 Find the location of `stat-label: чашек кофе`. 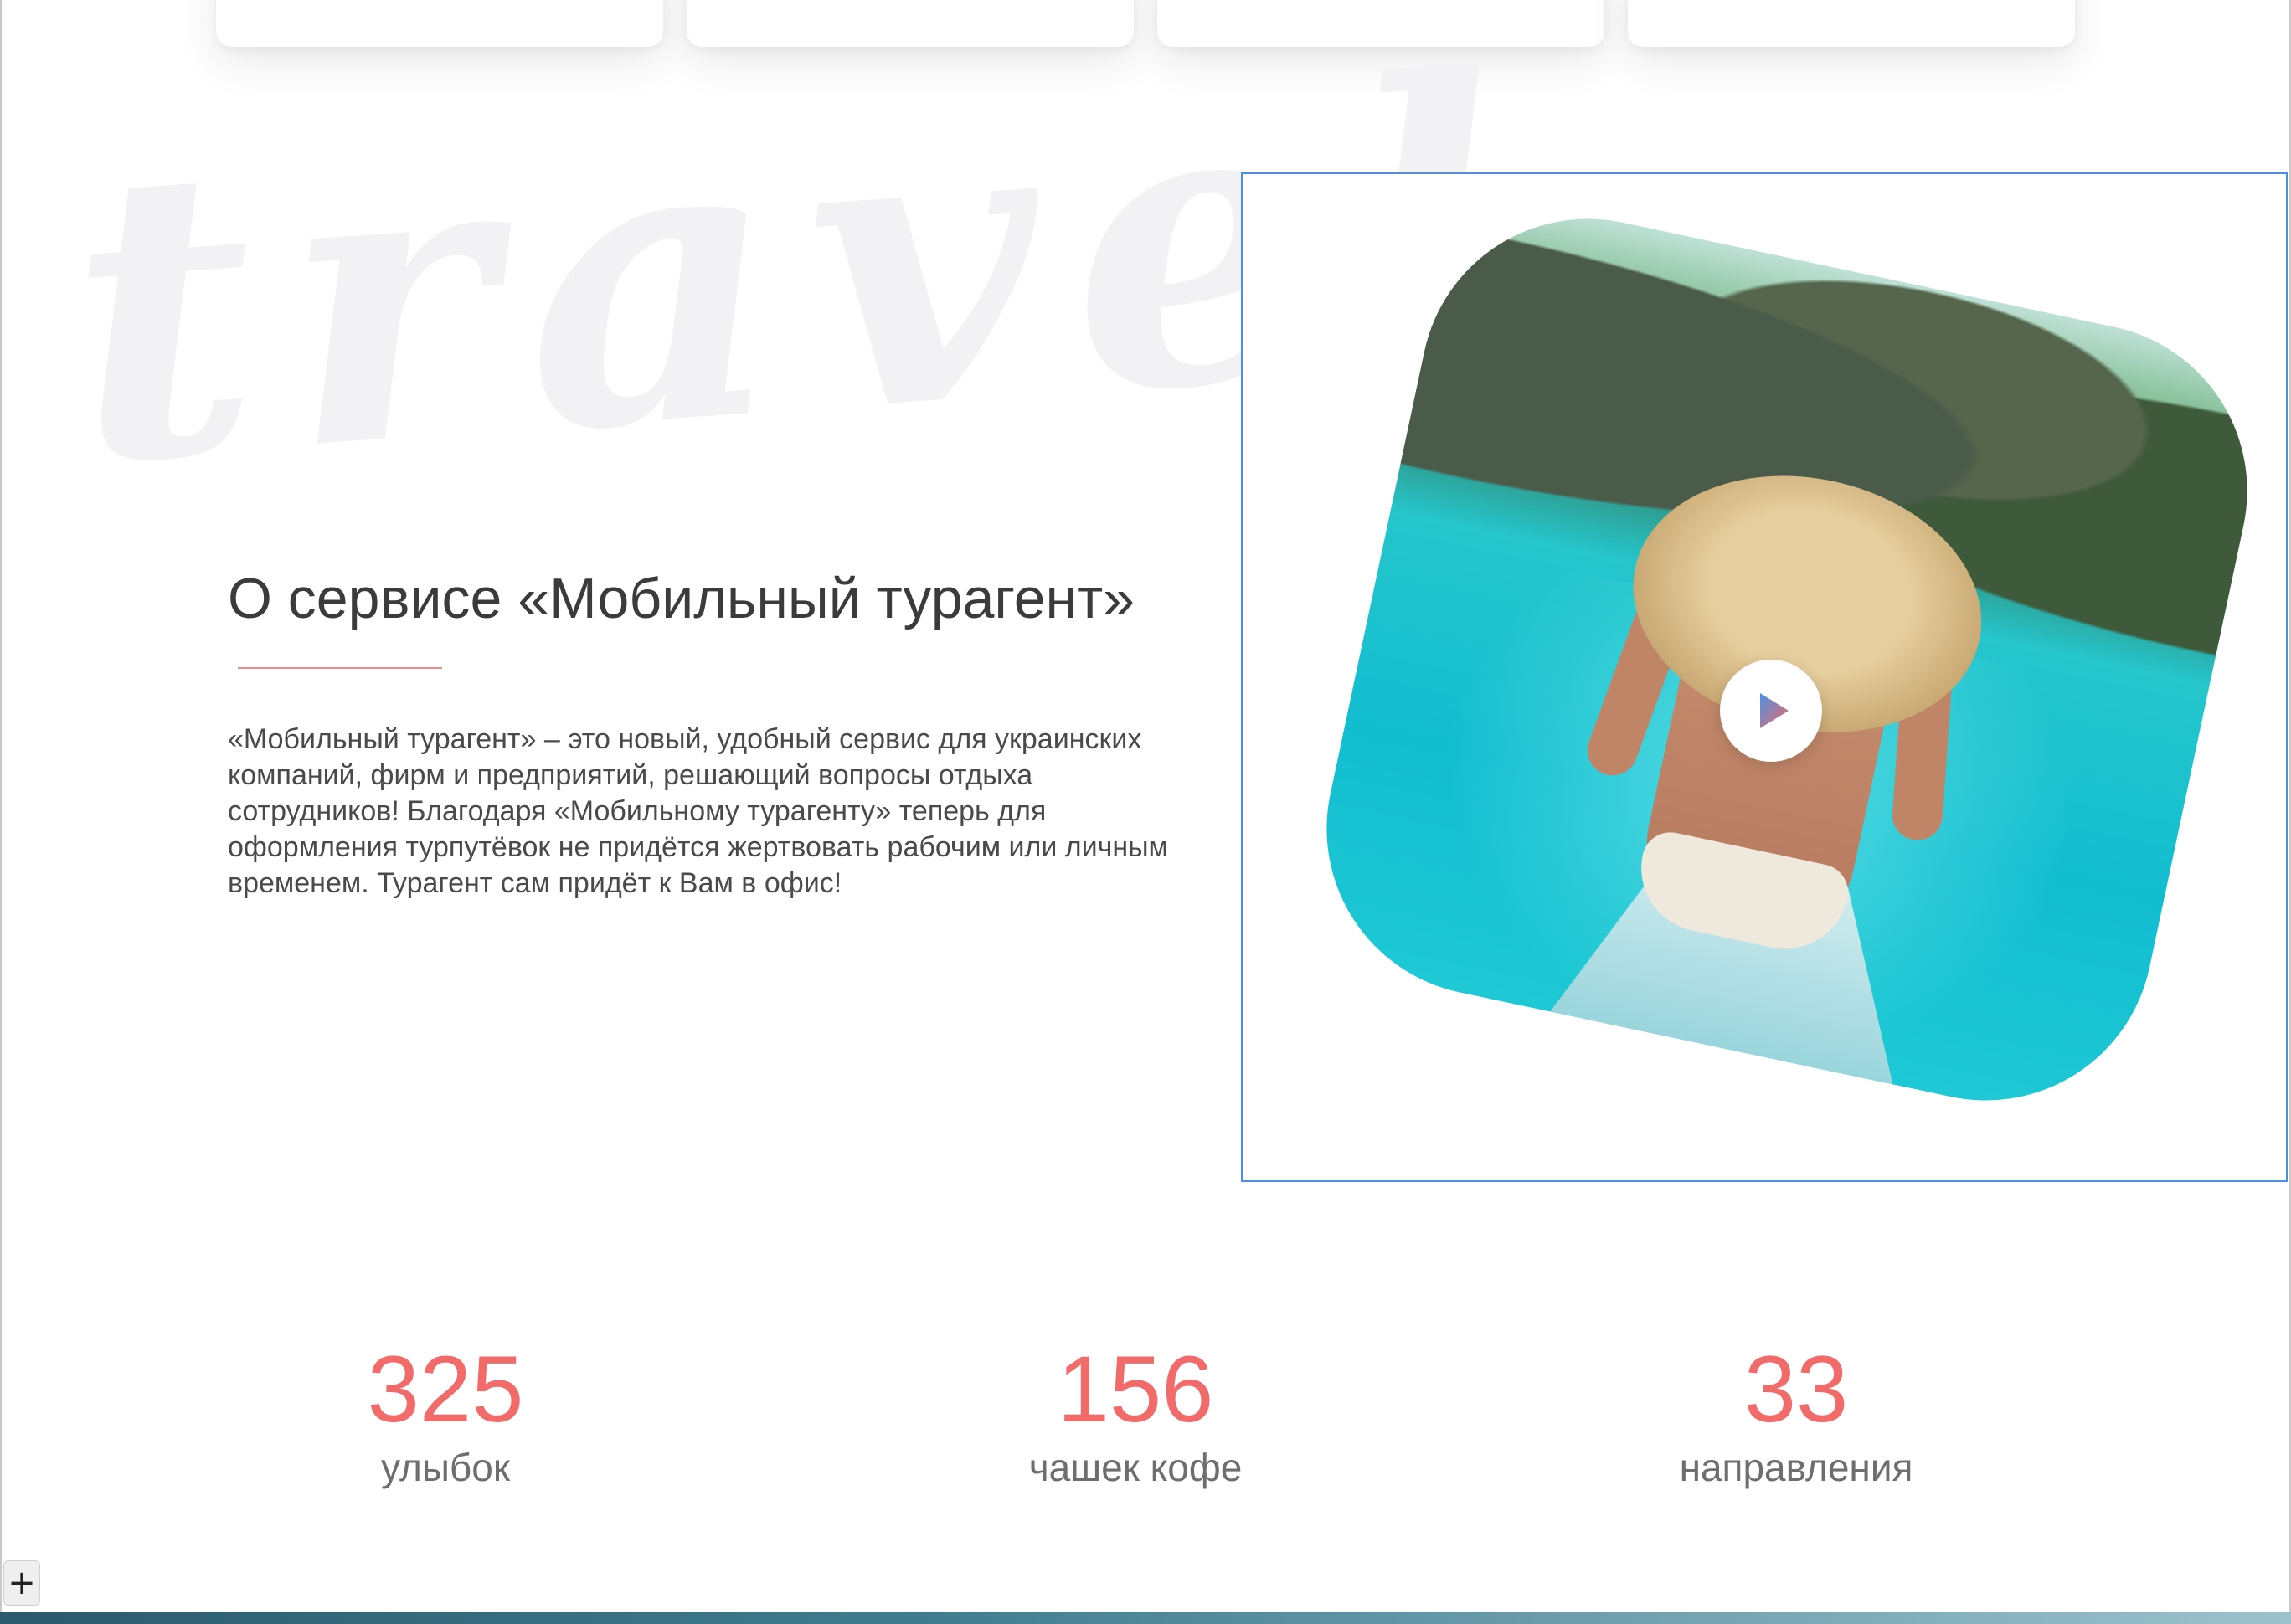

stat-label: чашек кофе is located at coordinates (1135, 1467).